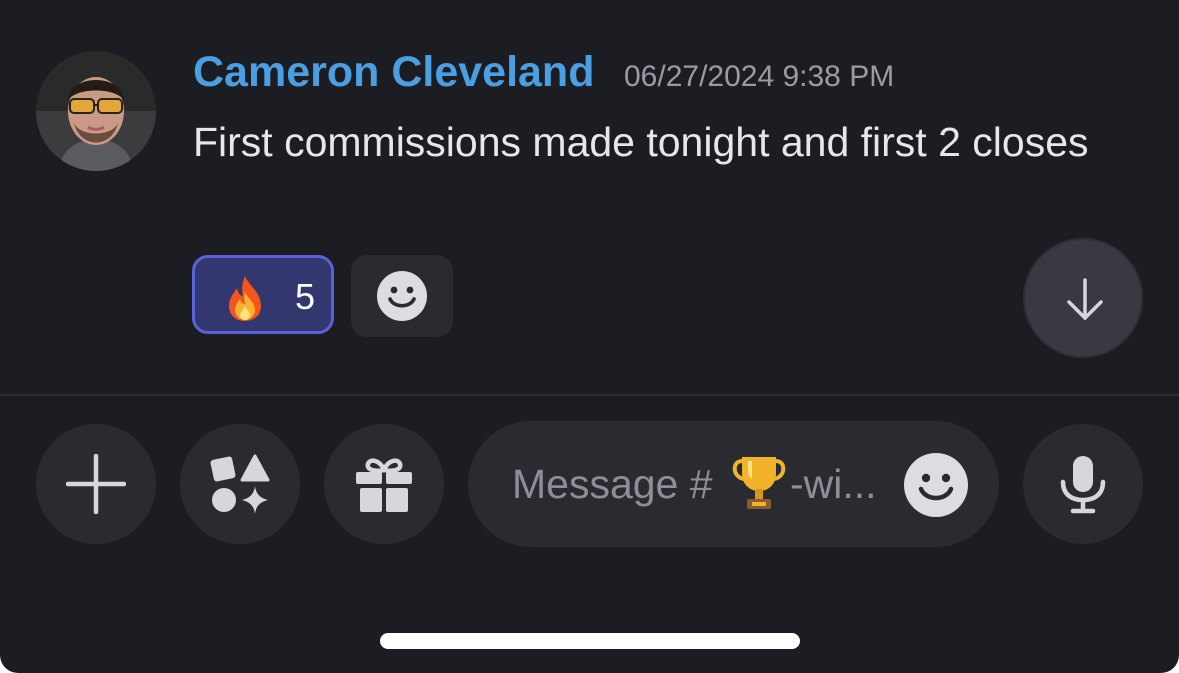  I want to click on apps-icon, so click(240, 484).